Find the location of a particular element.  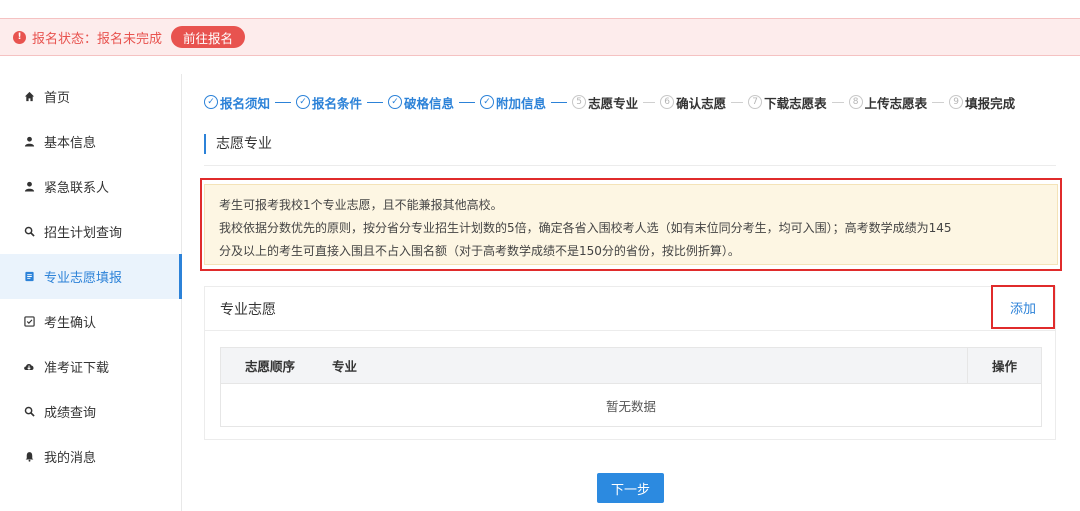

panel-title: 专业志愿 is located at coordinates (248, 309).